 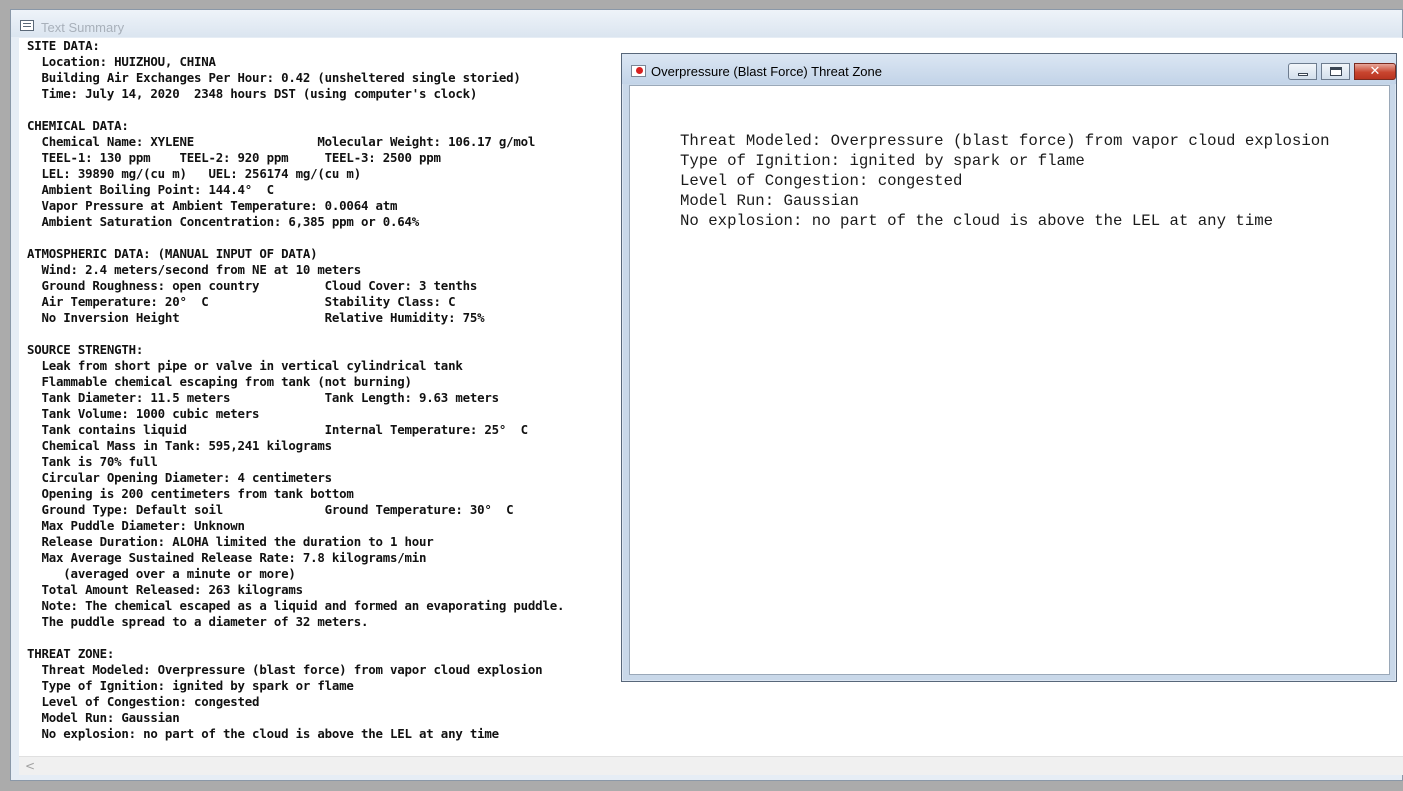 What do you see at coordinates (1009, 69) in the screenshot?
I see `overpressure-window-titlebar: Overpressure (Blast Force) Threat Zone ✕` at bounding box center [1009, 69].